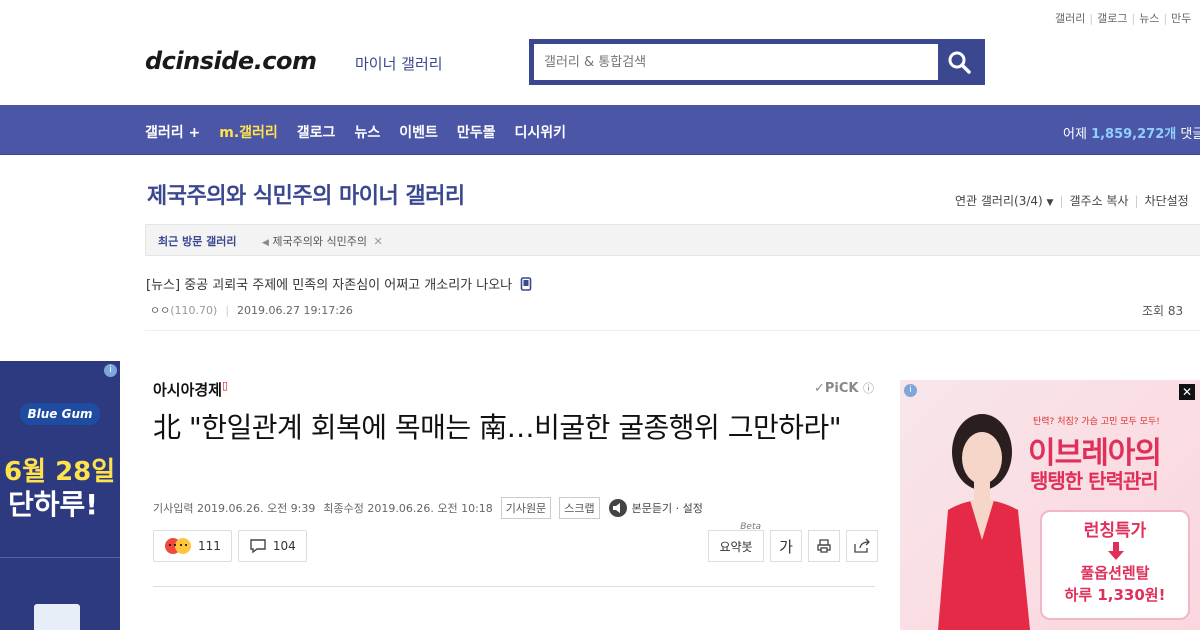  Describe the element at coordinates (526, 284) in the screenshot. I see `mobile-icon` at that location.